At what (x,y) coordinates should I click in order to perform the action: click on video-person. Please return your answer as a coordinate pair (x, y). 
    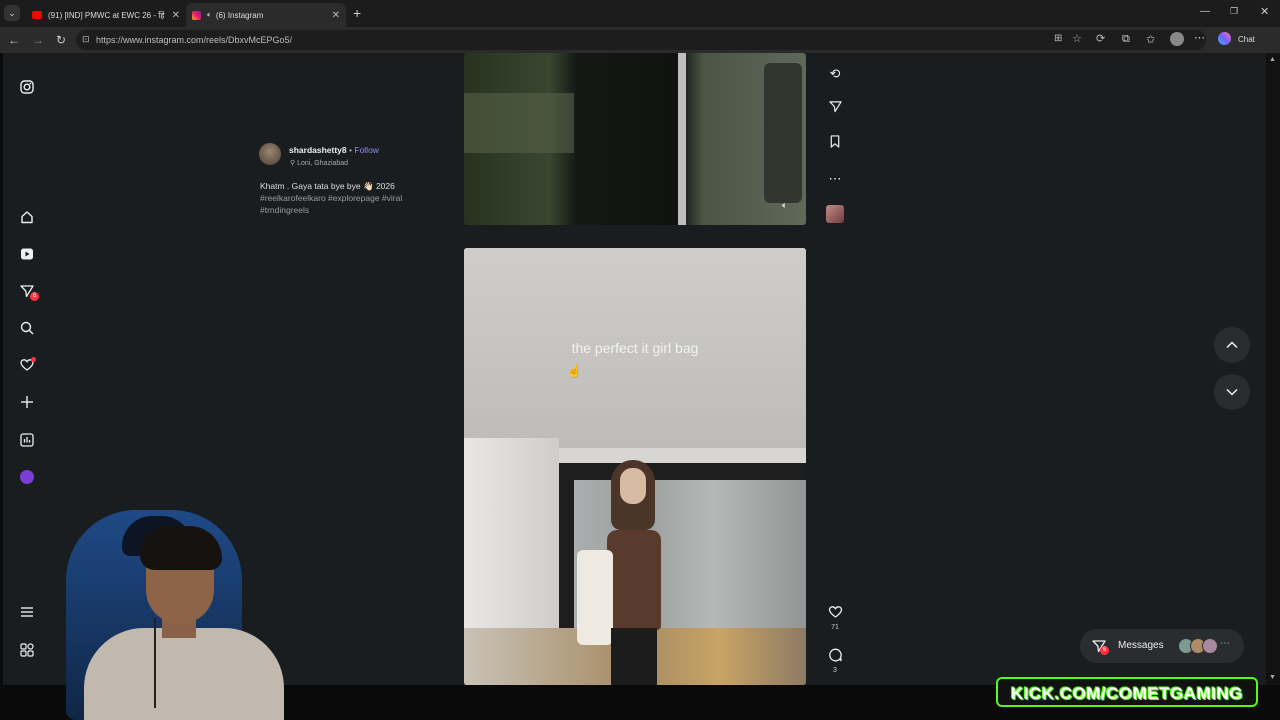
    Looking at the image, I should click on (628, 572).